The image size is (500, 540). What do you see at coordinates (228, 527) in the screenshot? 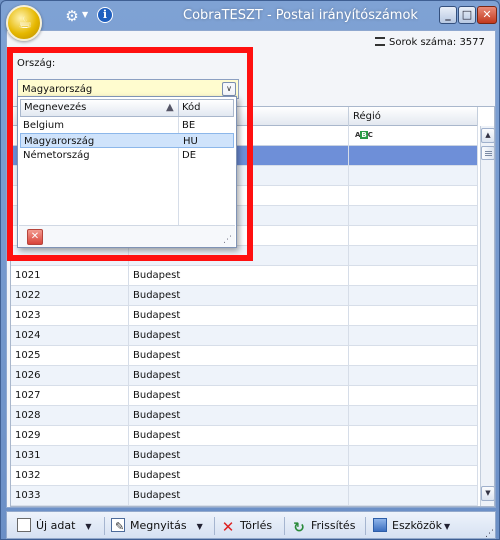
I see `delete-icon: ✕` at bounding box center [228, 527].